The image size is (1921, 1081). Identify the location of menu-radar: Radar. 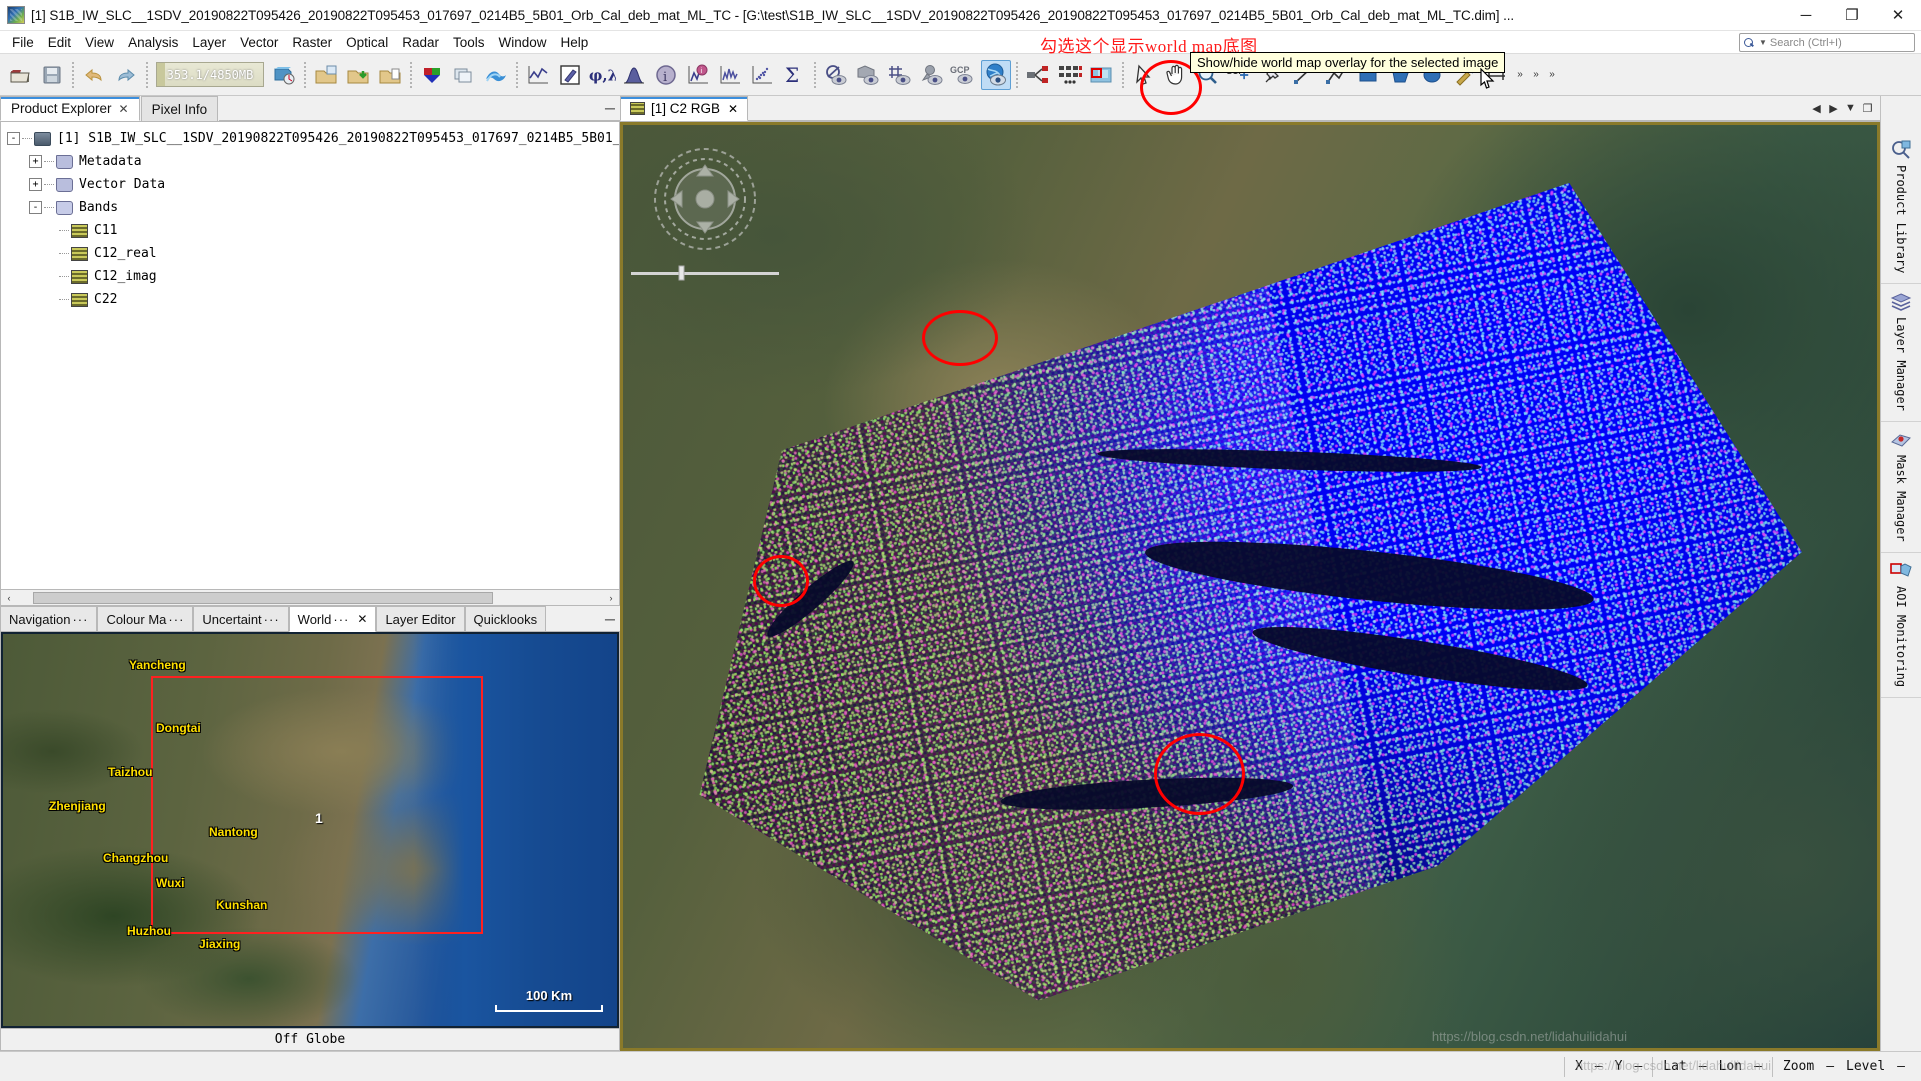
(420, 42).